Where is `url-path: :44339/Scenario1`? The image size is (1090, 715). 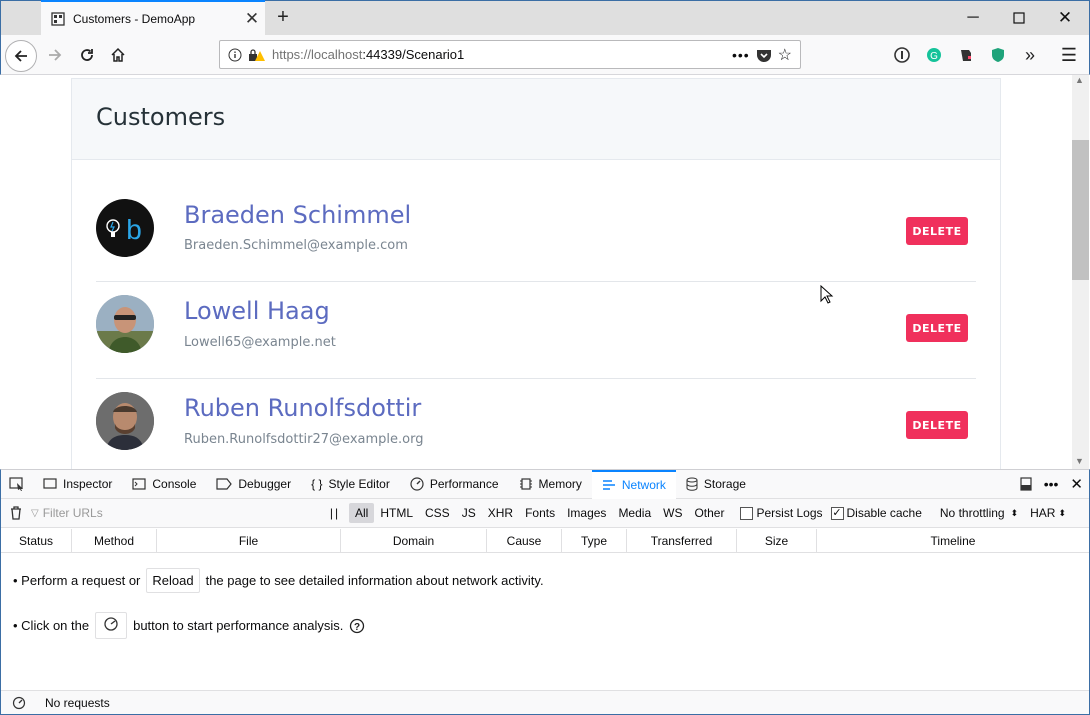 url-path: :44339/Scenario1 is located at coordinates (413, 54).